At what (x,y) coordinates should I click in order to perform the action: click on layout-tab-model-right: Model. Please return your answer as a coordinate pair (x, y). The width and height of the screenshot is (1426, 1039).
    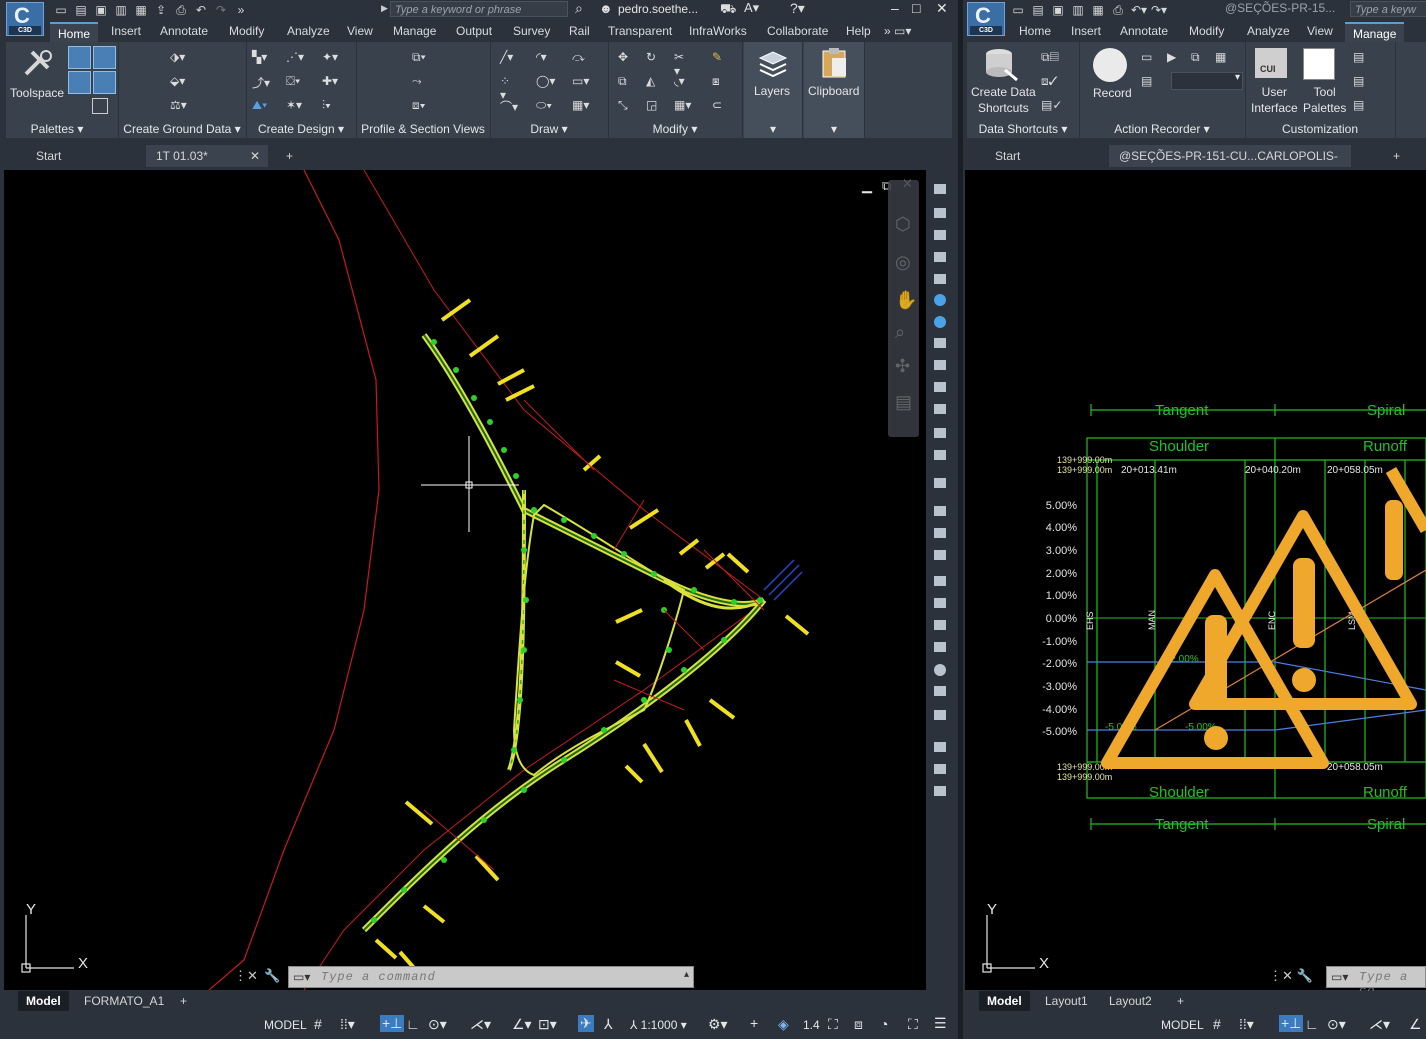
    Looking at the image, I should click on (1004, 1001).